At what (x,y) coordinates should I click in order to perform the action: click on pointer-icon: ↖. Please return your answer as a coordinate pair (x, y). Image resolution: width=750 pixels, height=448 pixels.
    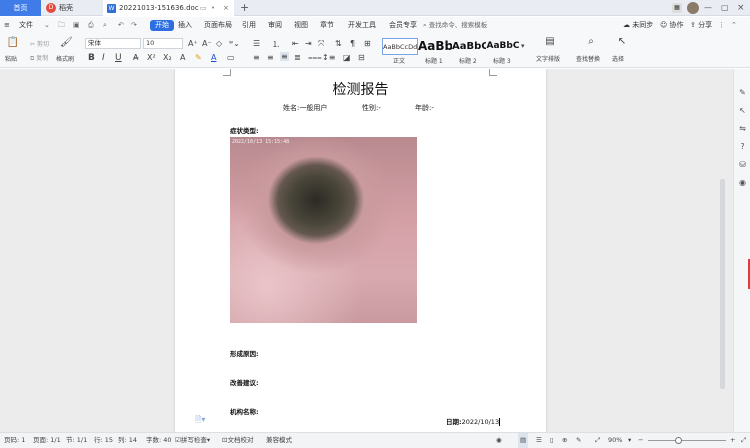
    Looking at the image, I should click on (742, 110).